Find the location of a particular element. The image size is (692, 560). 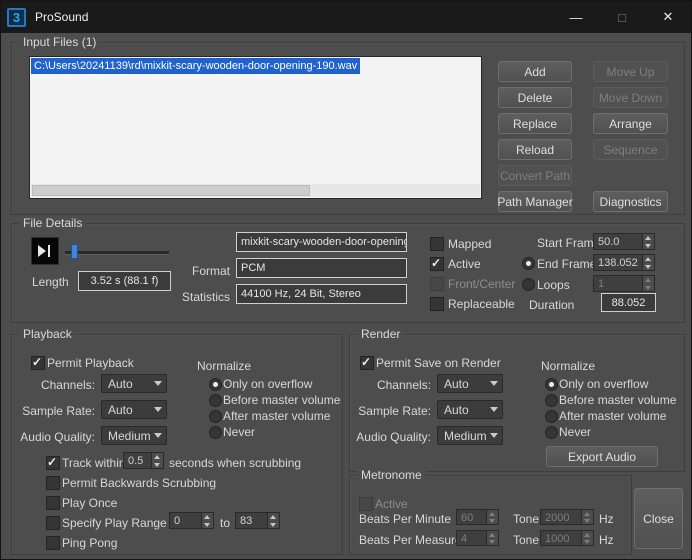

range-start-spinner: 0 is located at coordinates (191, 520).